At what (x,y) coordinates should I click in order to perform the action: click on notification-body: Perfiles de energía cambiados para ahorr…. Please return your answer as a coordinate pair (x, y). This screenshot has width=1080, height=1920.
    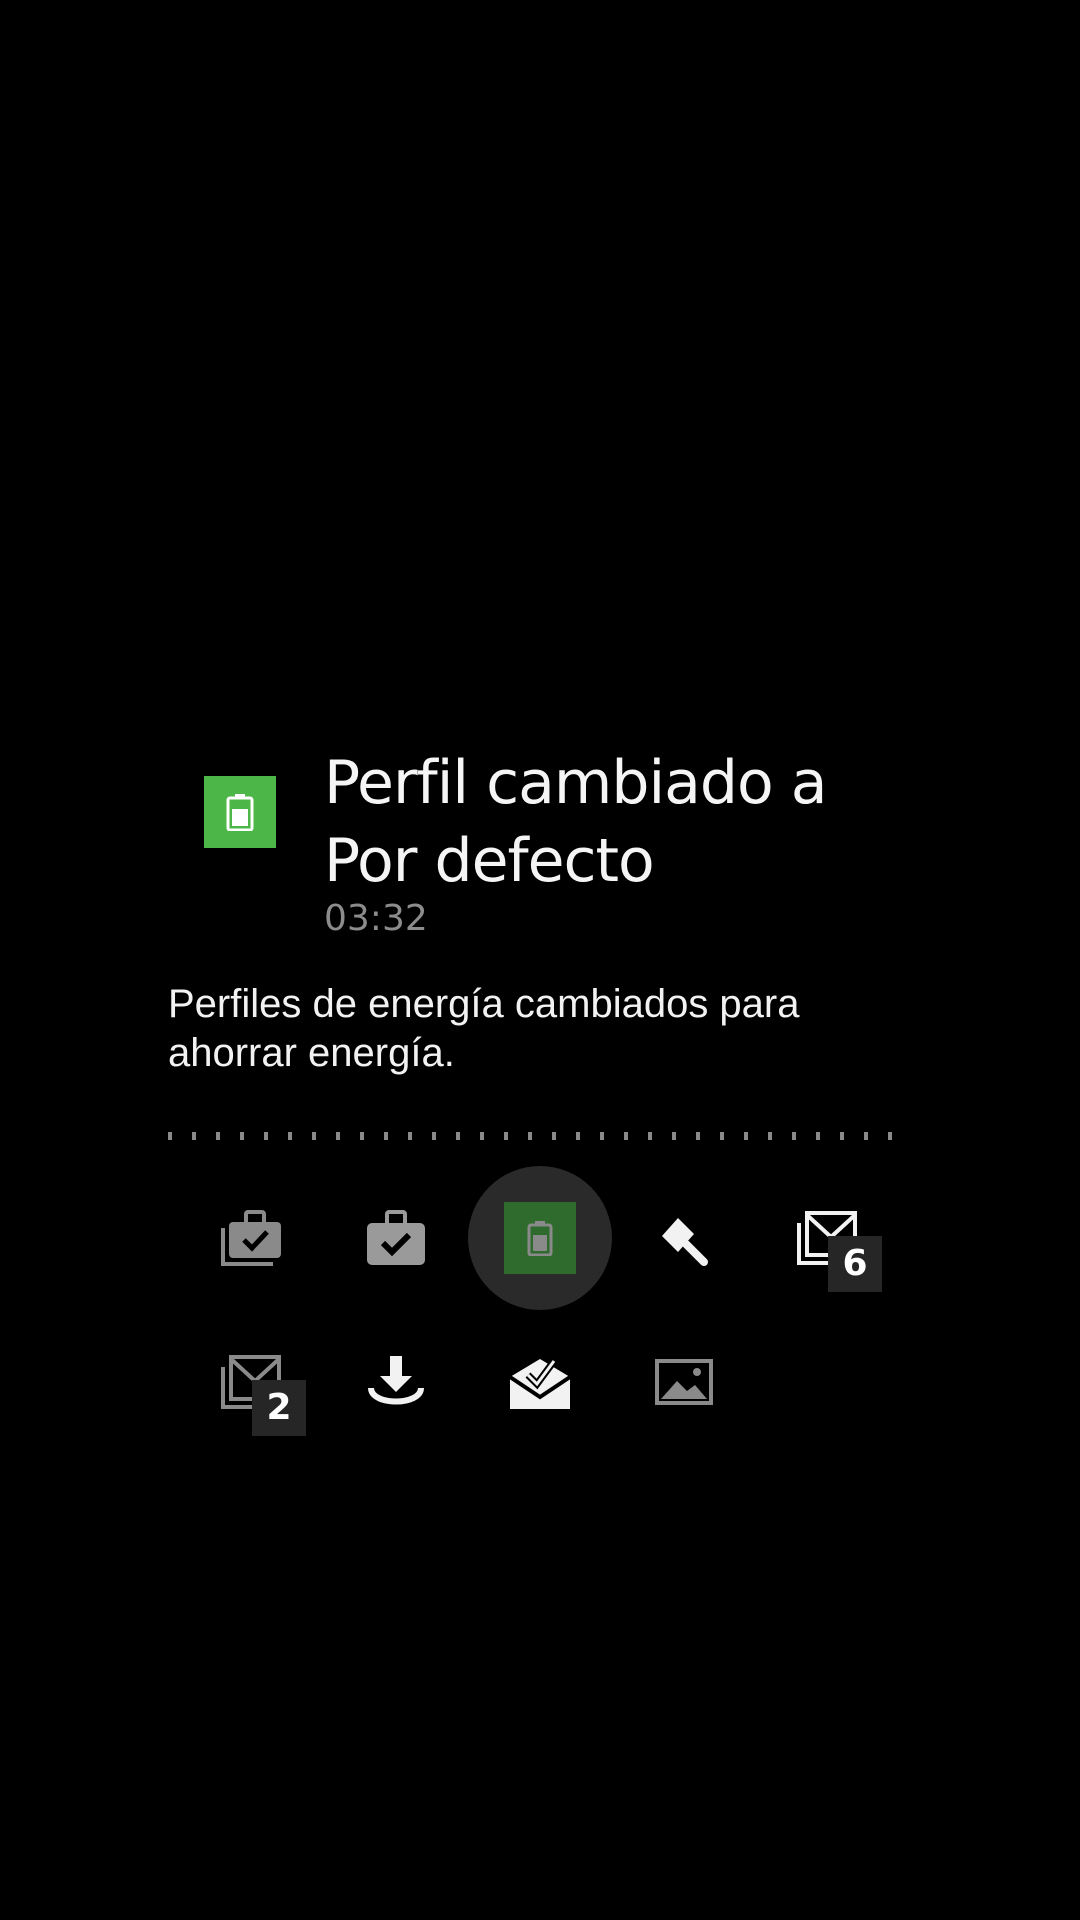
    Looking at the image, I should click on (484, 1028).